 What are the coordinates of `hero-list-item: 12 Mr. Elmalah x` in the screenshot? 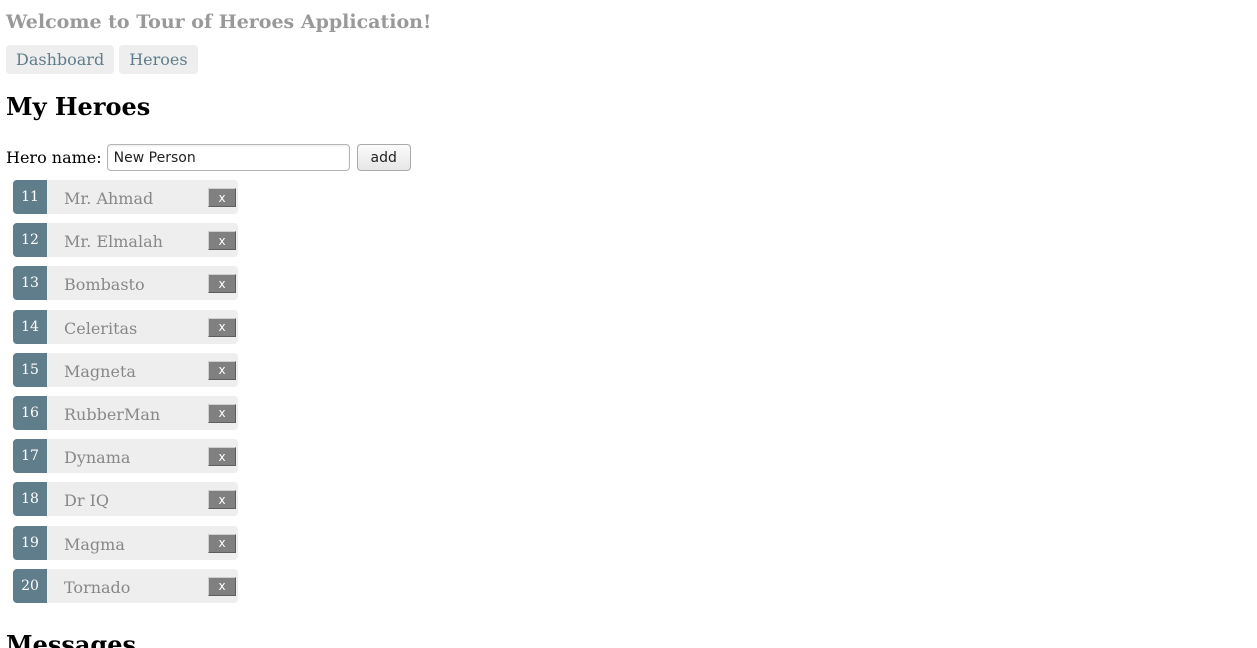 It's located at (125, 240).